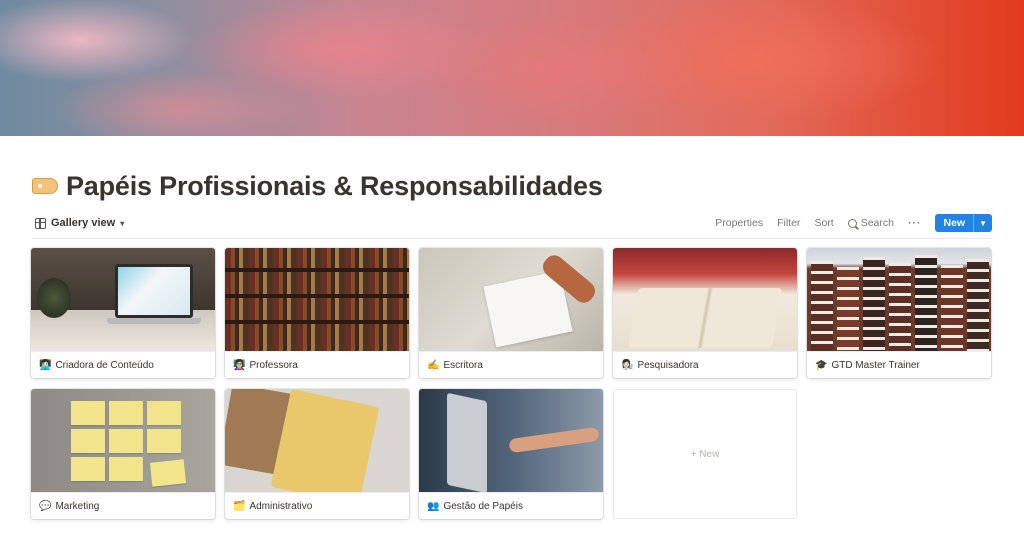 The image size is (1024, 551). Describe the element at coordinates (123, 505) in the screenshot. I see `card-title: 💬 Marketing` at that location.